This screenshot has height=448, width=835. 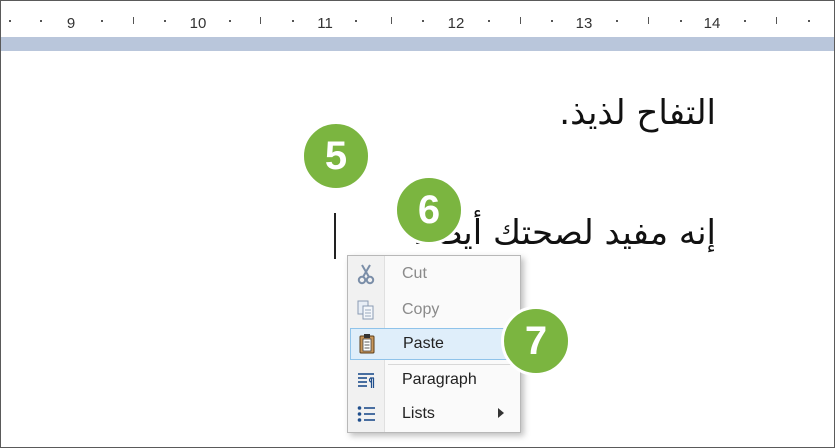 What do you see at coordinates (414, 273) in the screenshot?
I see `menu-item-label: Cut` at bounding box center [414, 273].